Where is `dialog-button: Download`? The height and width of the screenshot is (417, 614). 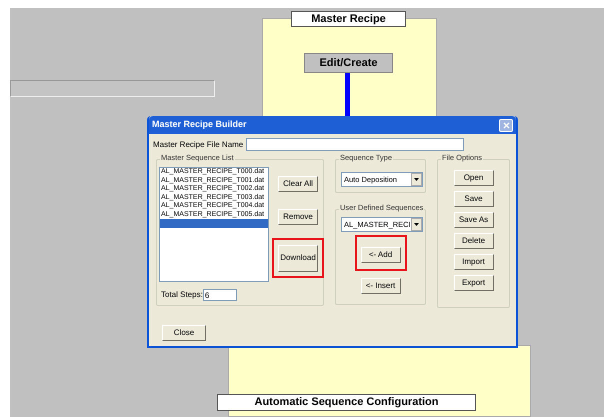 dialog-button: Download is located at coordinates (298, 258).